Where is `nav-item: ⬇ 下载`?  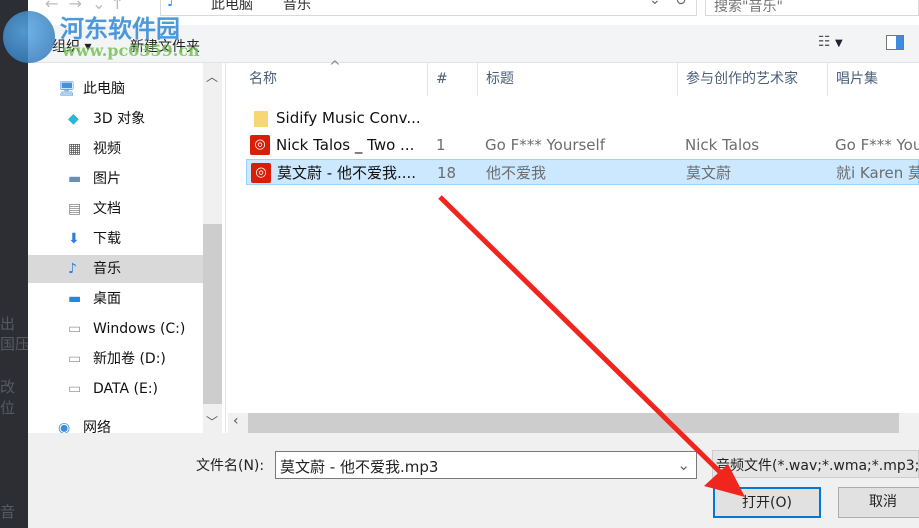 nav-item: ⬇ 下载 is located at coordinates (115, 239).